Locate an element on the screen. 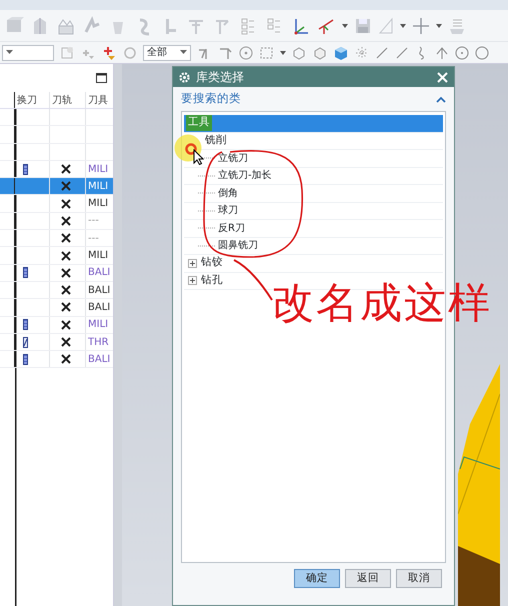 This screenshot has width=508, height=606. dialog-button: 返回 is located at coordinates (368, 578).